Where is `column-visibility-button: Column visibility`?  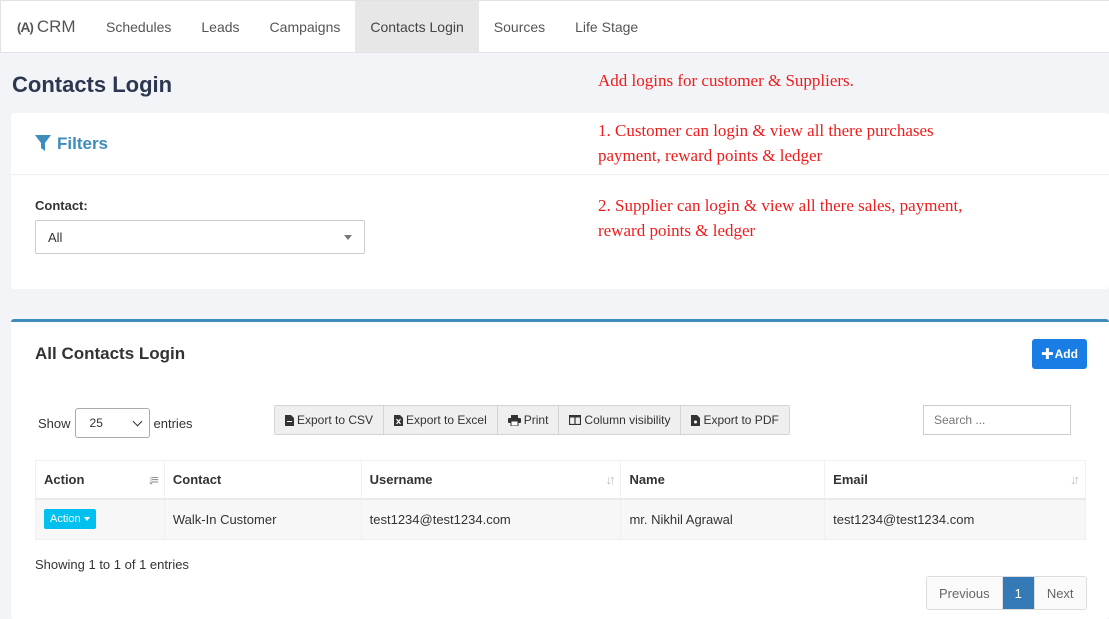 column-visibility-button: Column visibility is located at coordinates (620, 420).